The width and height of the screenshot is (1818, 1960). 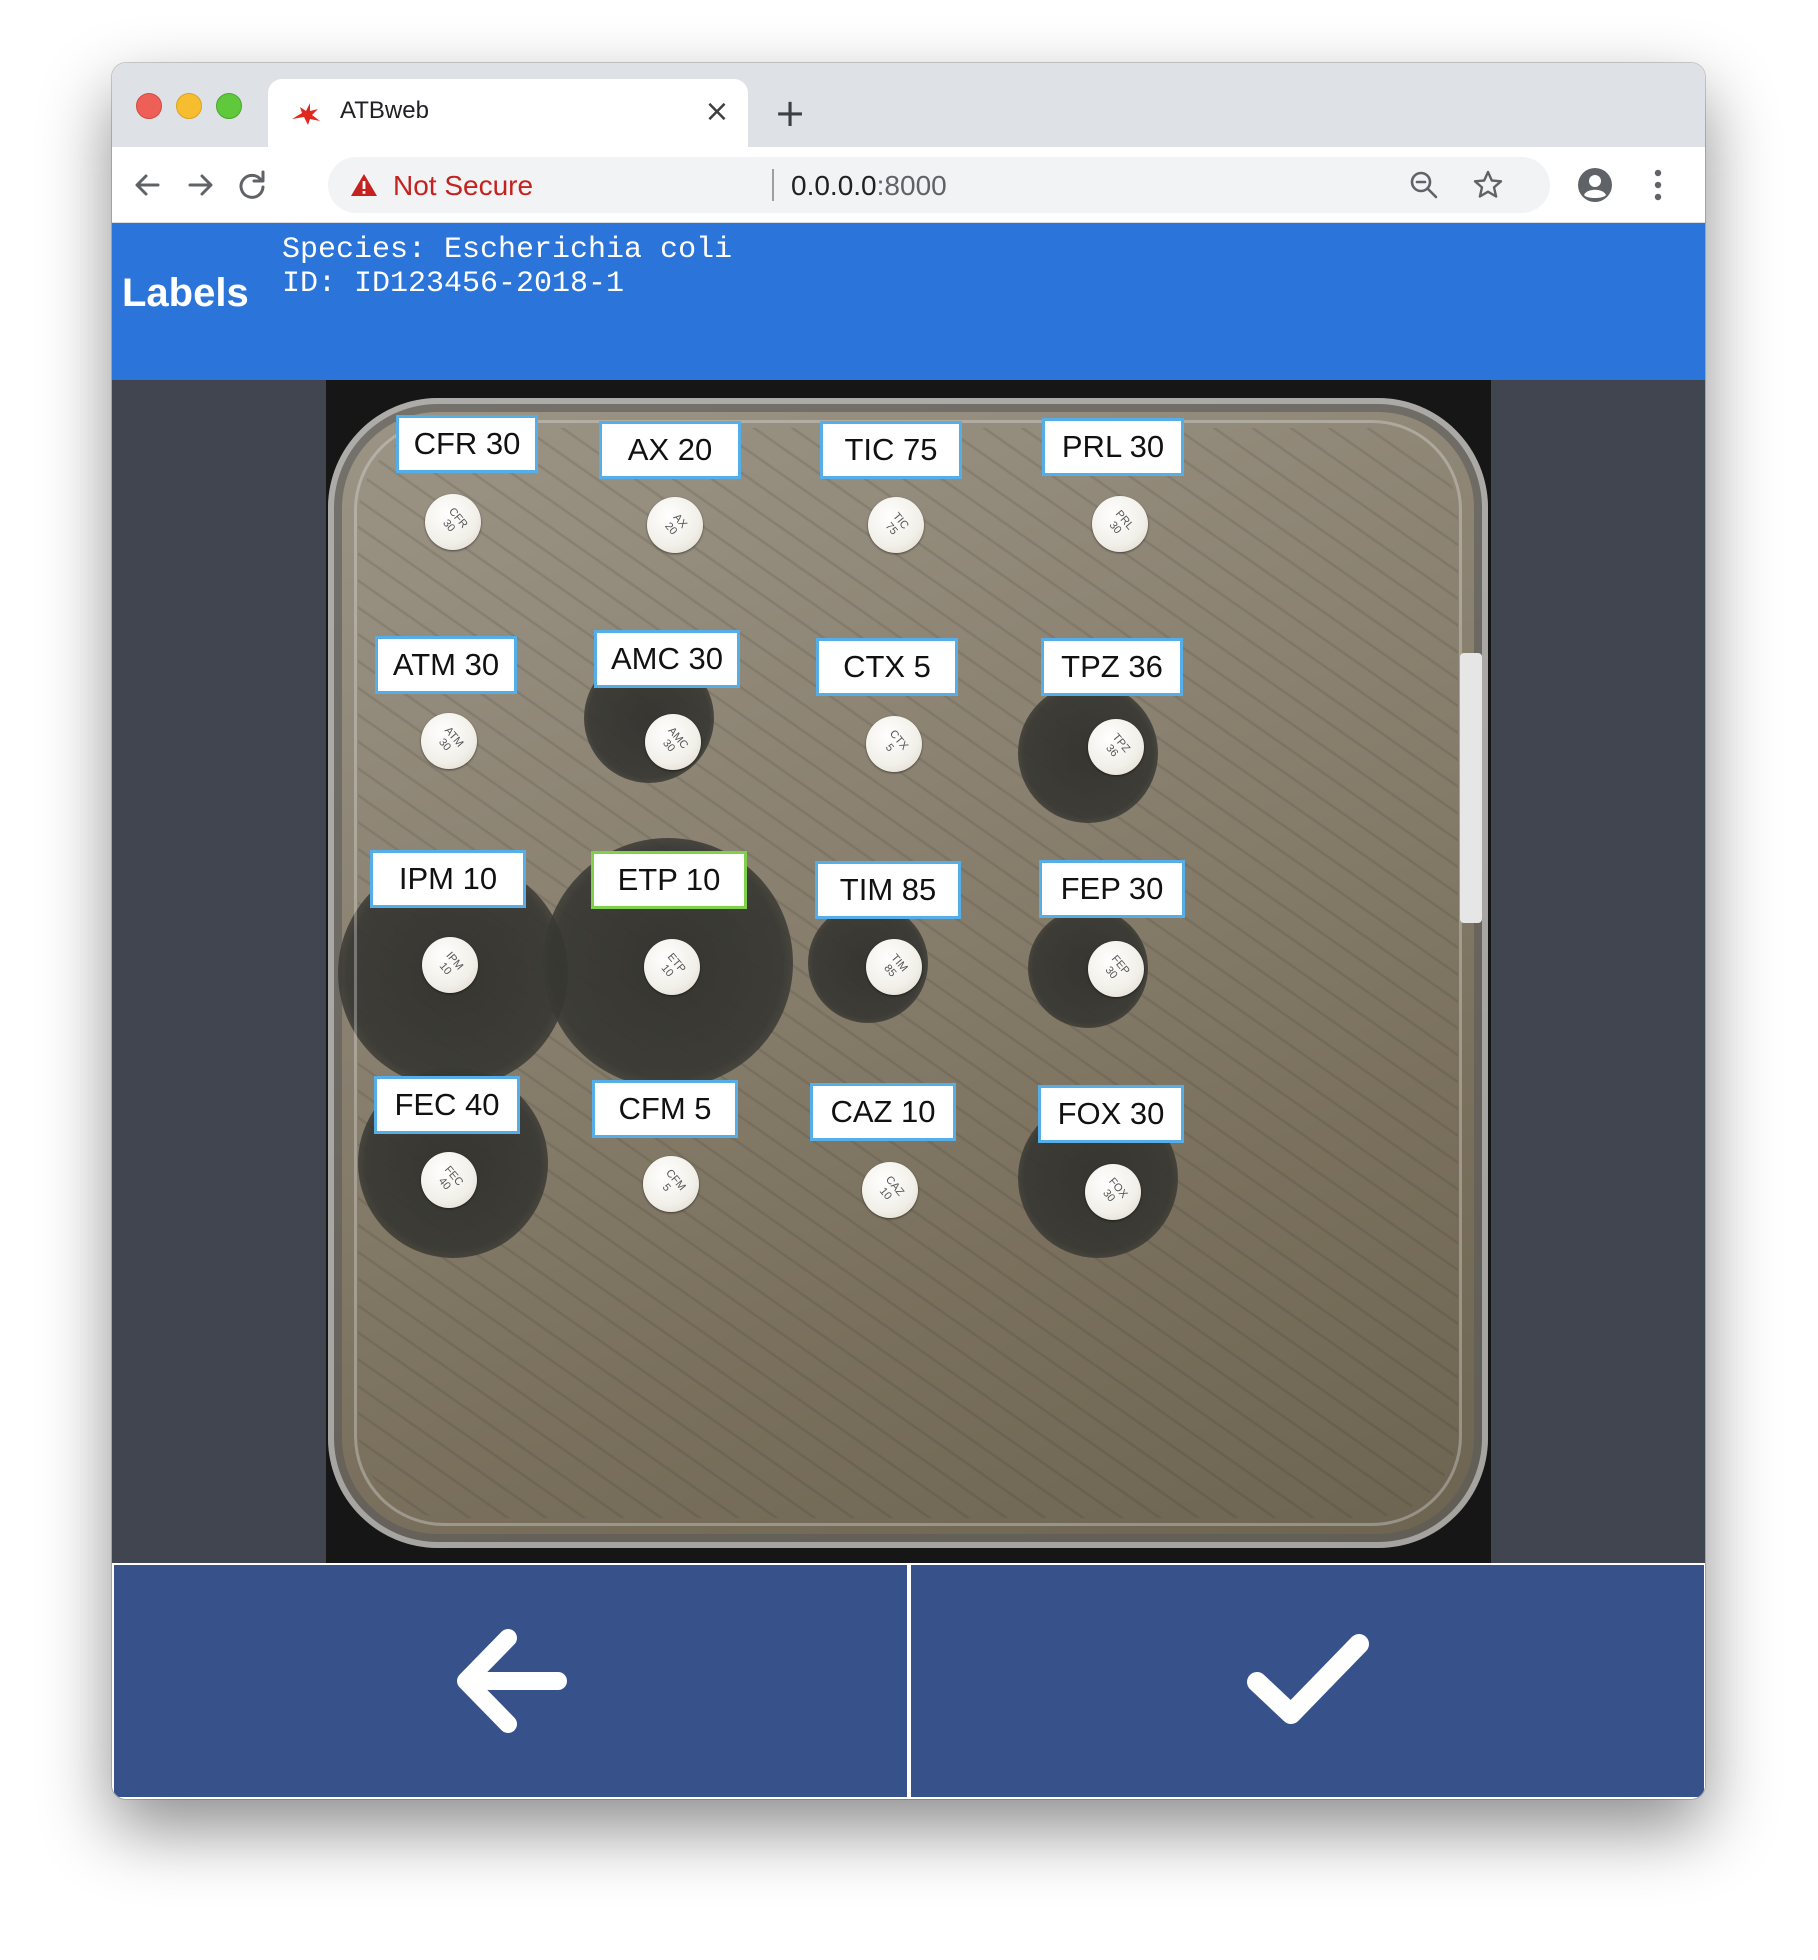 I want to click on disc-code: CAZ 10, so click(x=891, y=1188).